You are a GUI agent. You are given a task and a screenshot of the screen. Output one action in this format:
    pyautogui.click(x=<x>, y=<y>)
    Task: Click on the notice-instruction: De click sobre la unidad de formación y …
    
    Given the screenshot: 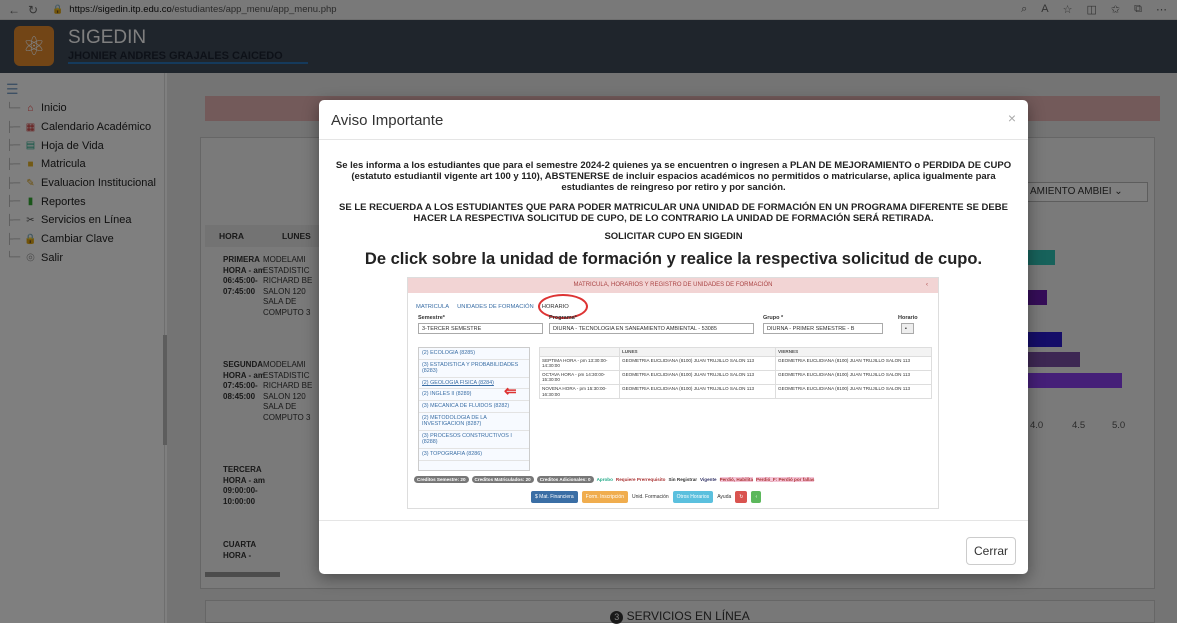 What is the action you would take?
    pyautogui.click(x=673, y=259)
    